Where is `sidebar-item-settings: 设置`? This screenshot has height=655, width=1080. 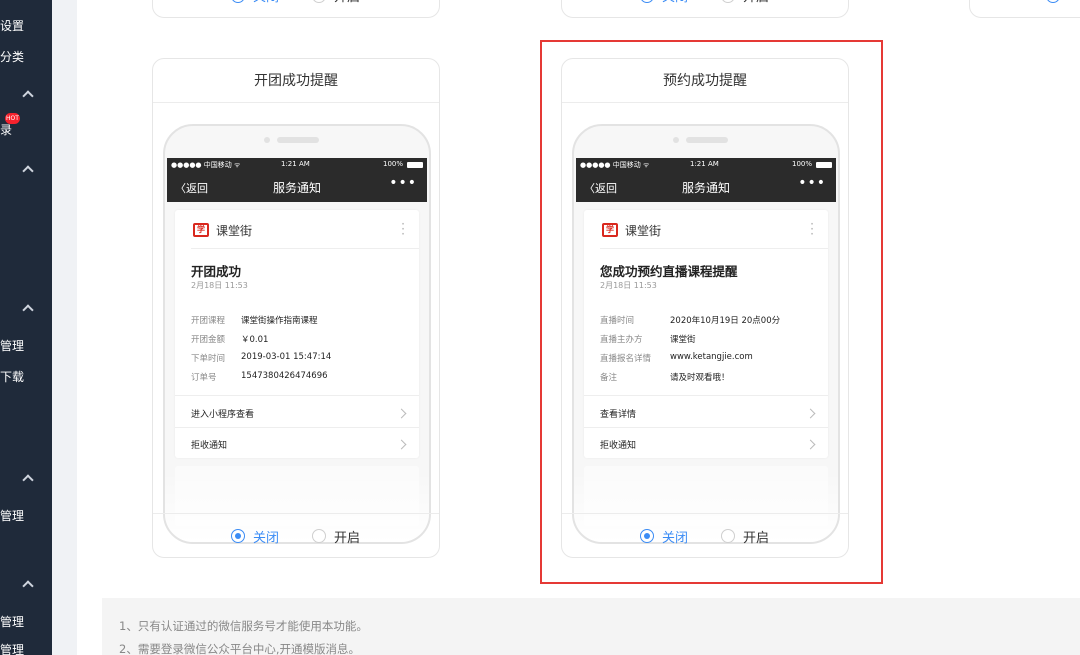
sidebar-item-settings: 设置 is located at coordinates (12, 25).